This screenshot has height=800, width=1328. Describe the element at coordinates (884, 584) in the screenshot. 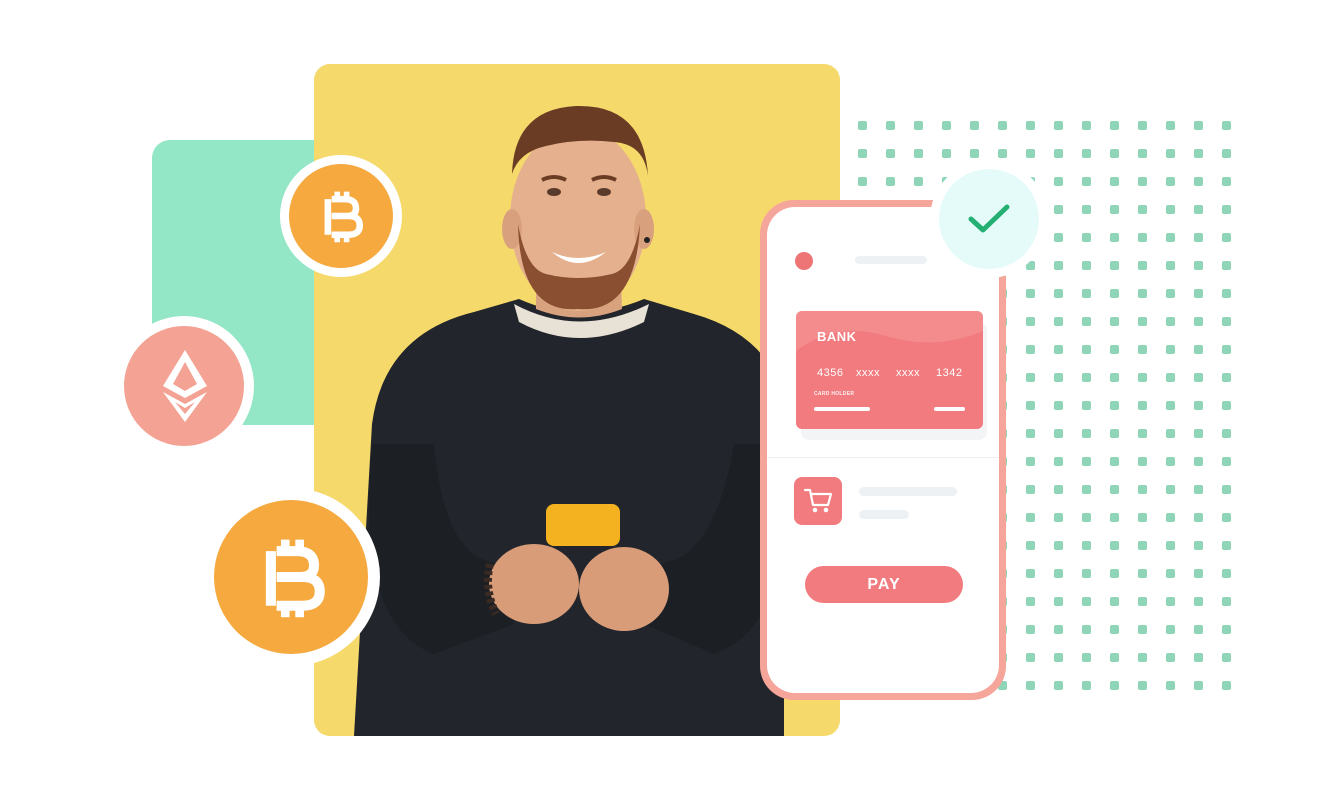

I see `pay-button: PAY` at that location.